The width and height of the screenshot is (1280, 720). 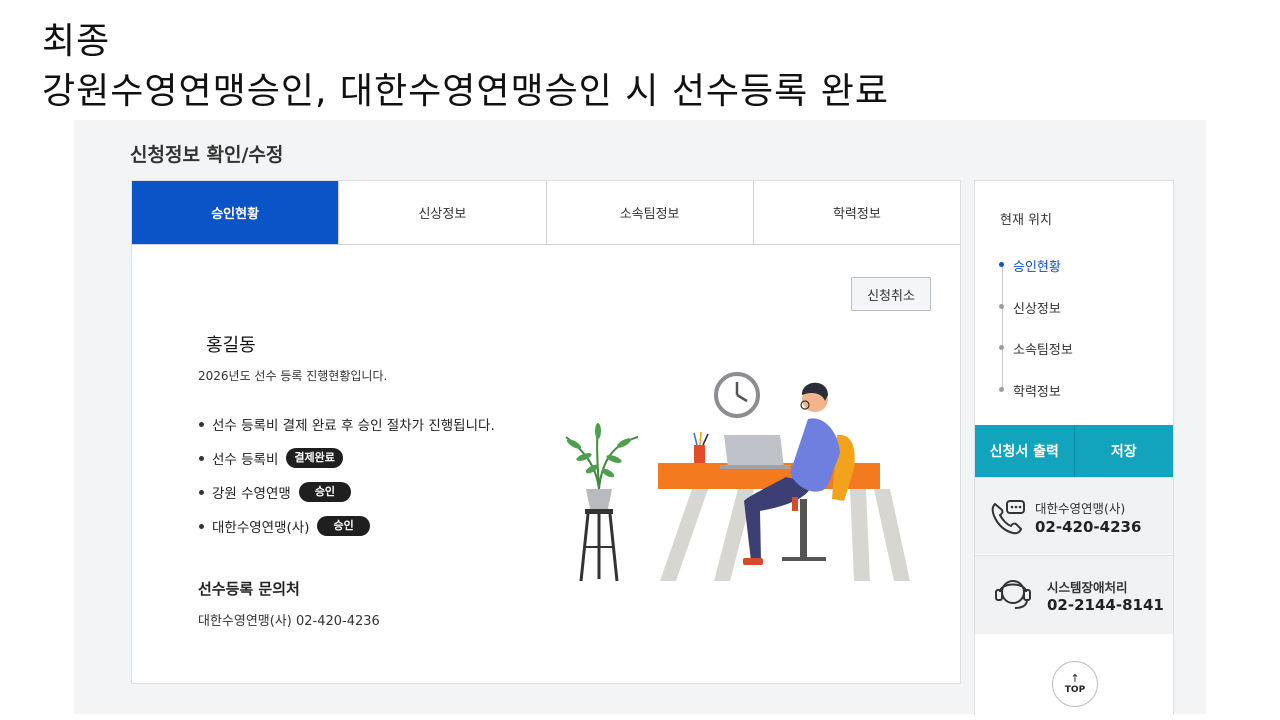 I want to click on list-item: 강원 수영연맹 승인, so click(x=346, y=492).